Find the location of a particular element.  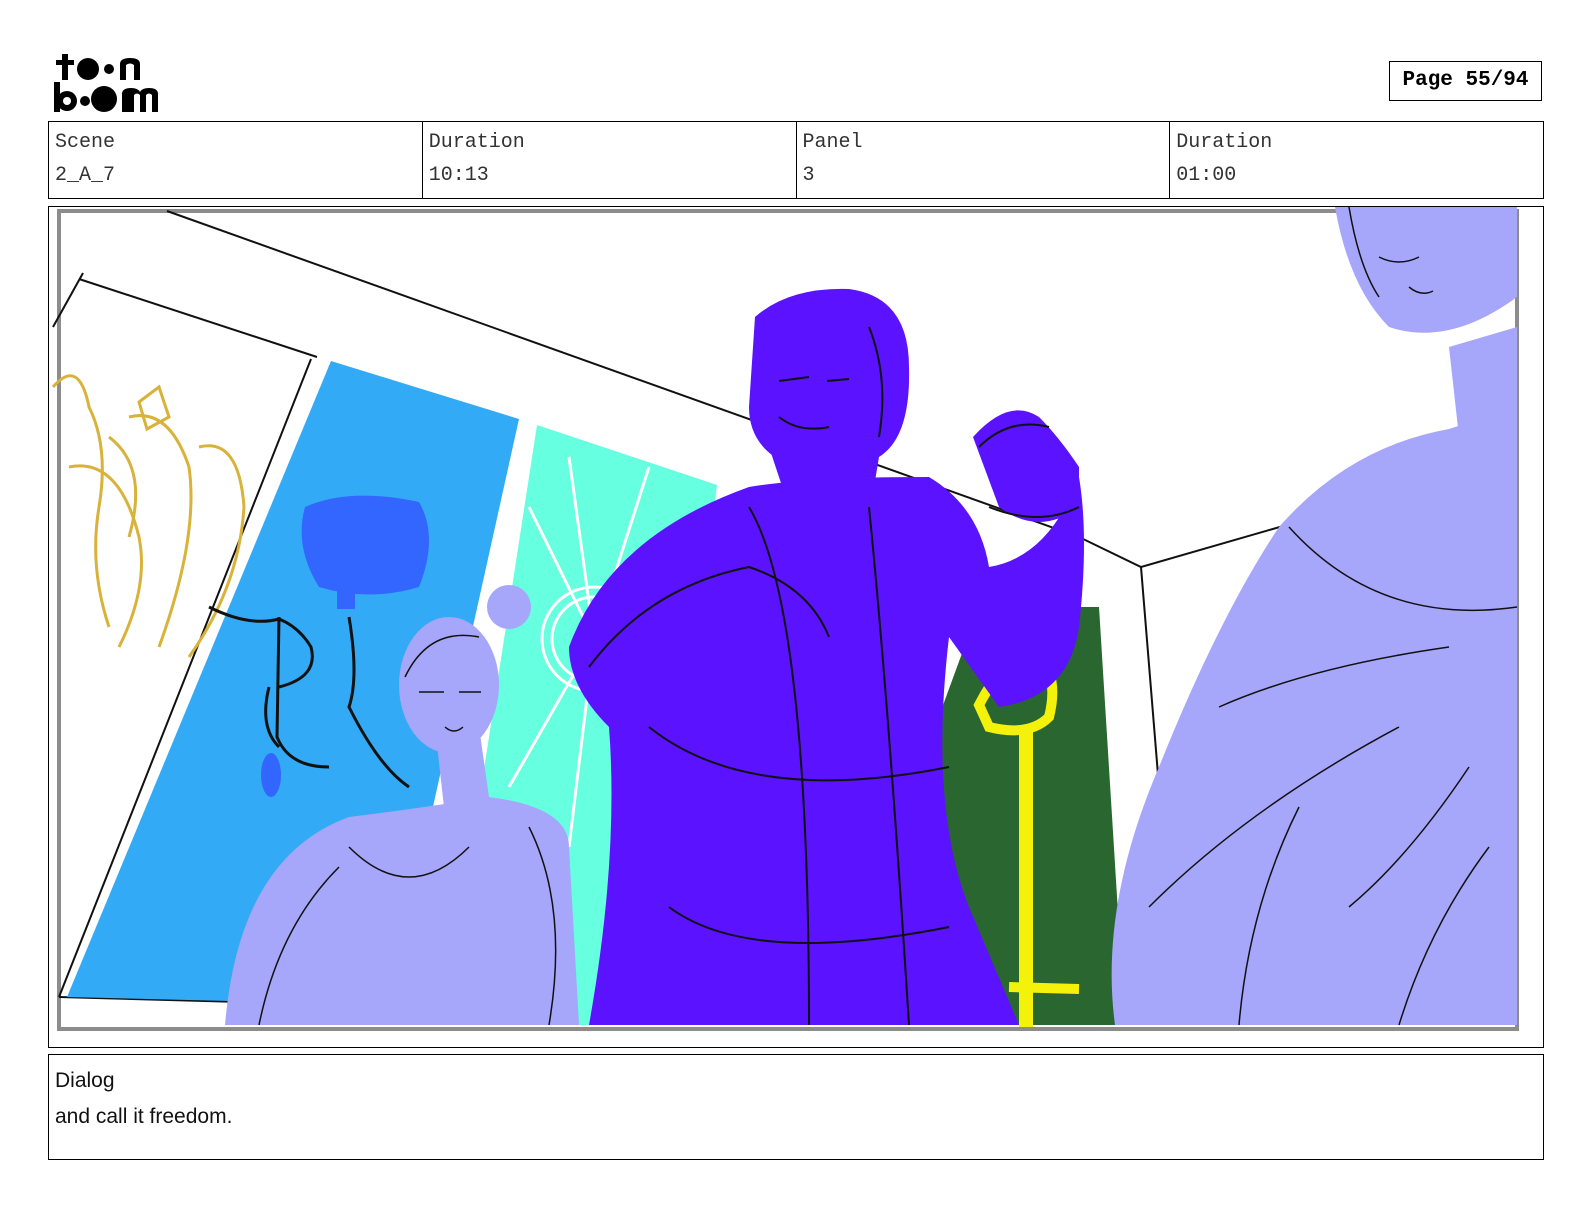

panel-value: 3 is located at coordinates (808, 175).